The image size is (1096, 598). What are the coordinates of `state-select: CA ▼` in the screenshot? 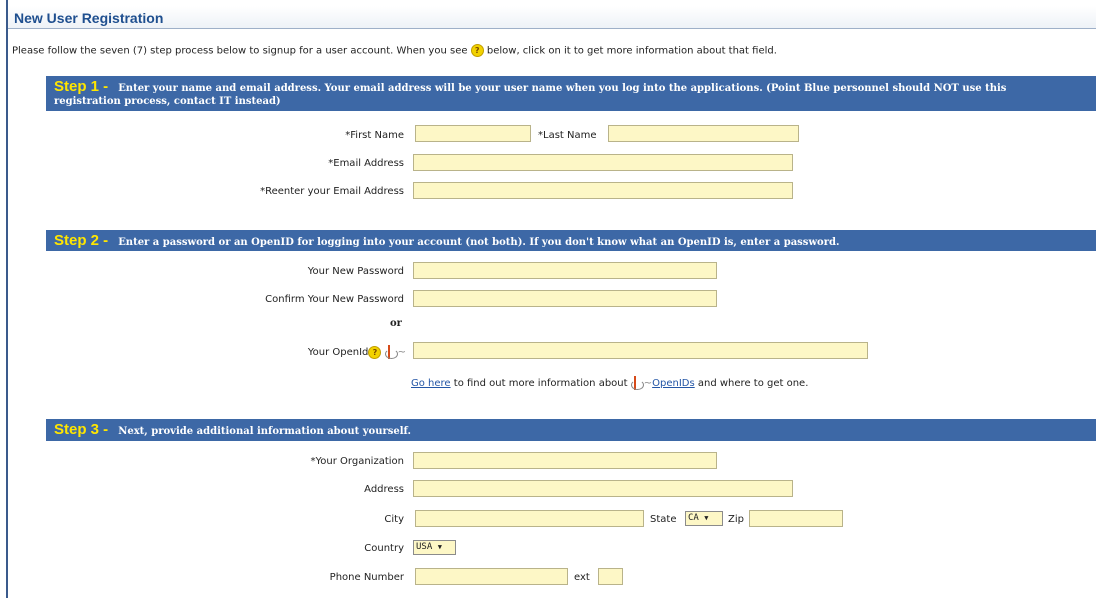 It's located at (704, 518).